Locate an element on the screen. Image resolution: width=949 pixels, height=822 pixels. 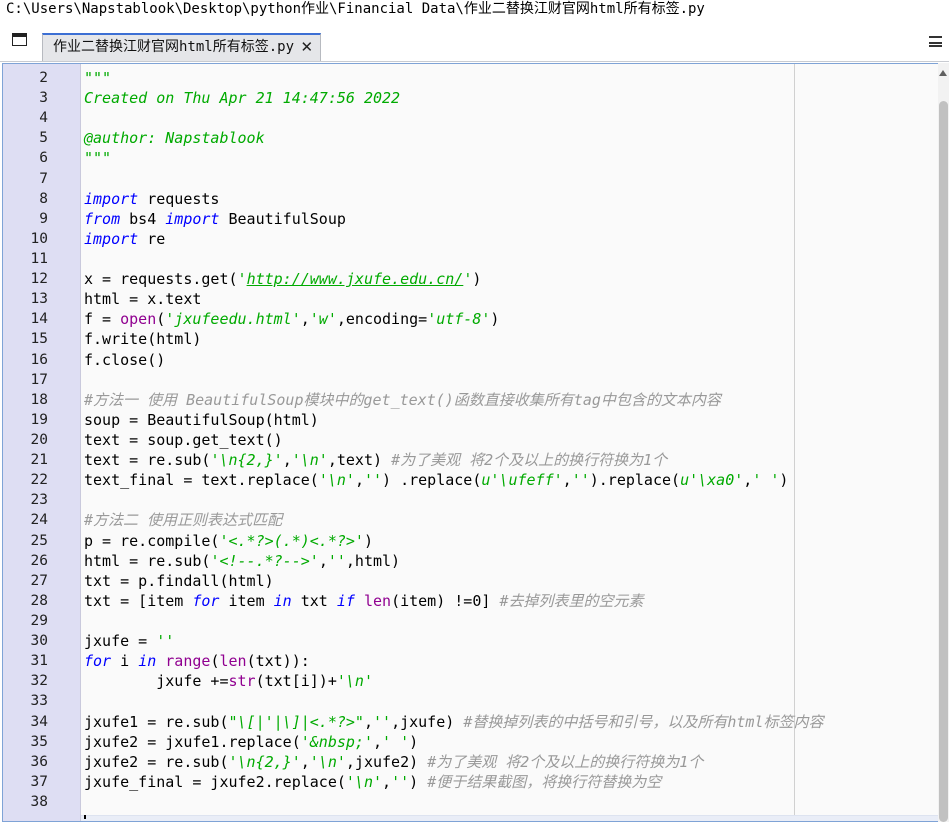
code-line: 29 is located at coordinates (470, 621).